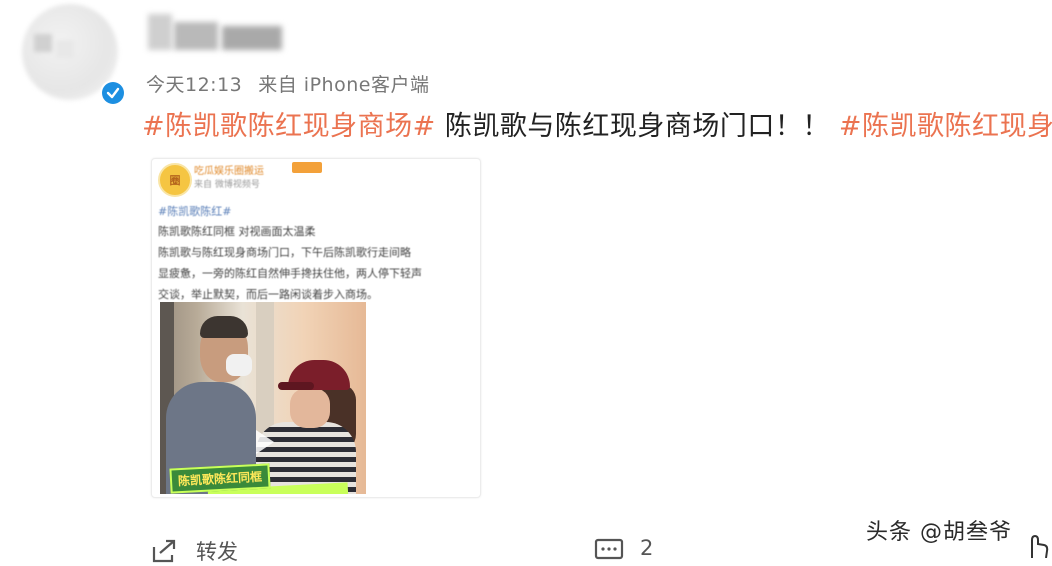 The image size is (1052, 566). I want to click on watermark: 头条 @胡叁爷, so click(939, 532).